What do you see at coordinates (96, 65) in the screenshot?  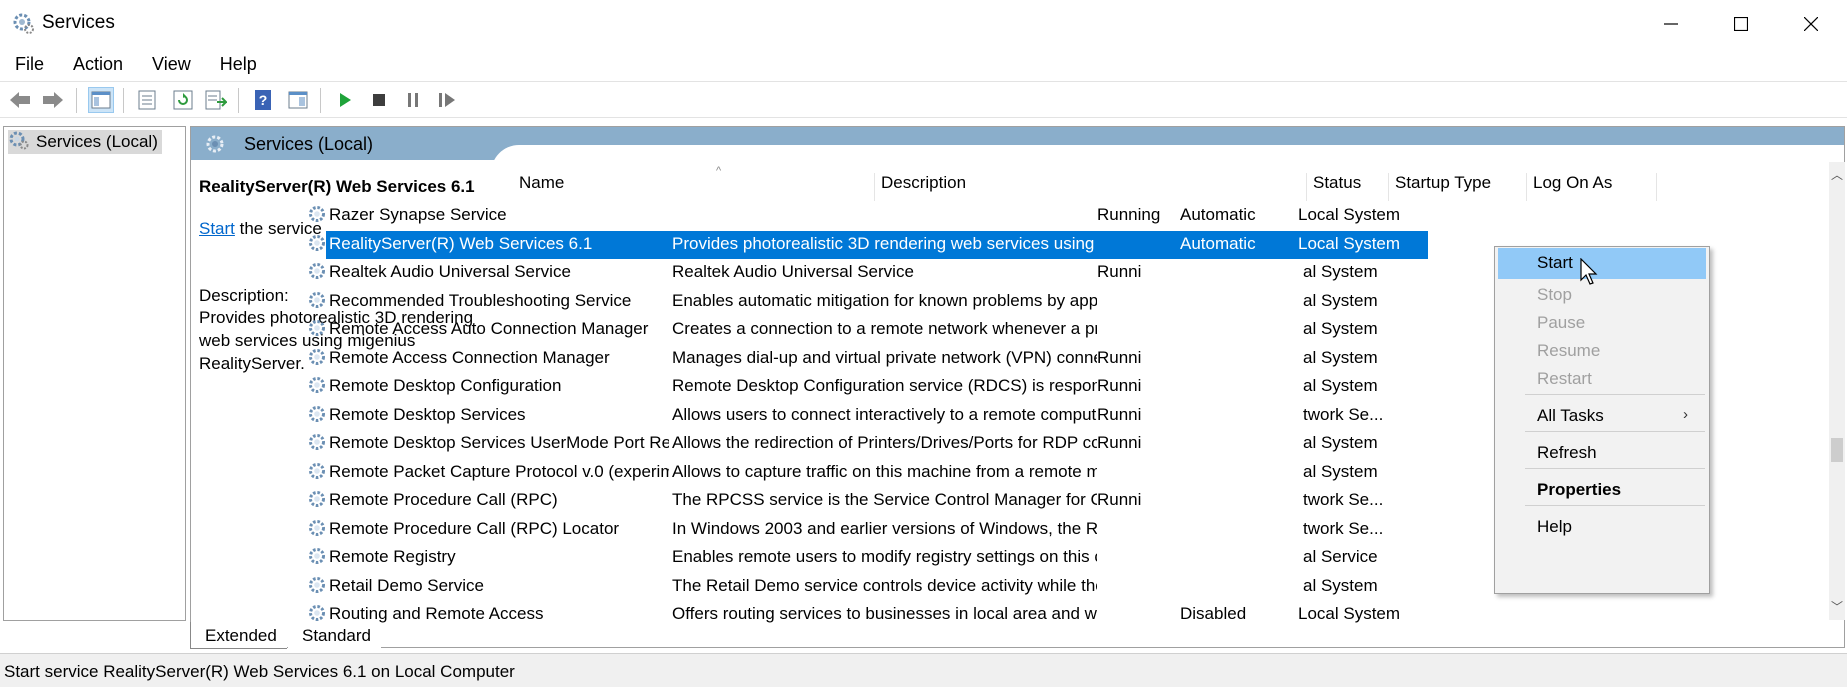 I see `menu-action: Action` at bounding box center [96, 65].